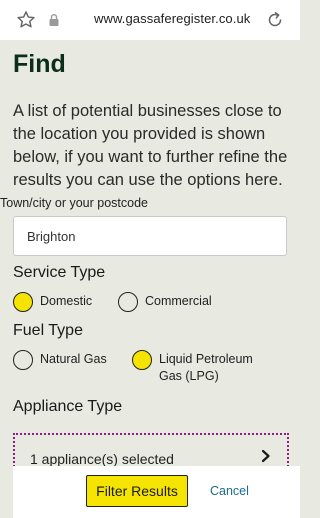 This screenshot has height=518, width=320. Describe the element at coordinates (206, 367) in the screenshot. I see `radio-lpg-label: Liquid Petroleum Gas (LPG)` at that location.